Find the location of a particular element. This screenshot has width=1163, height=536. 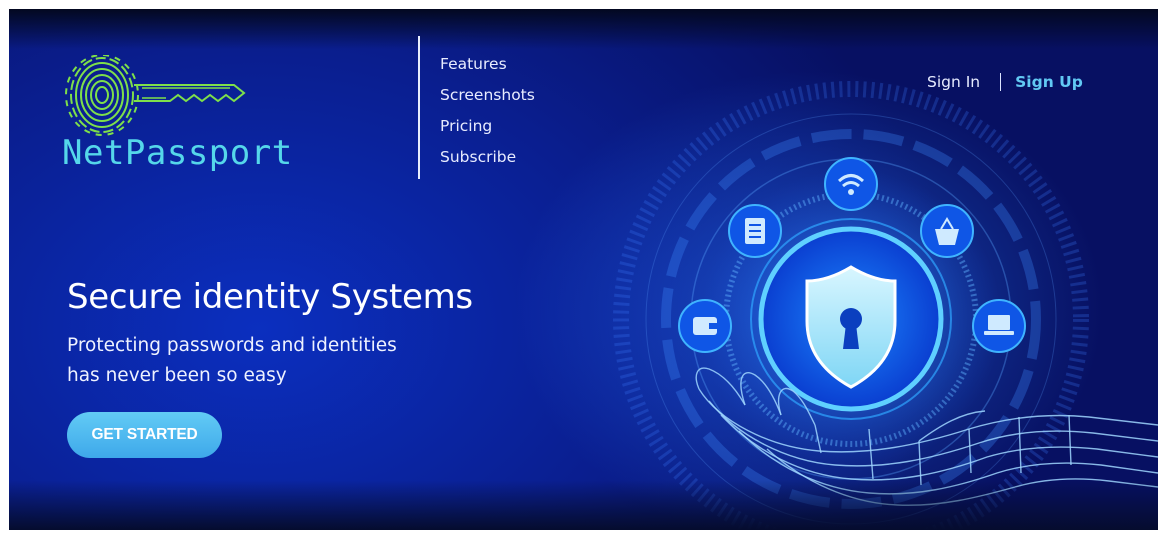

nav-item-subscribe: Subscribe is located at coordinates (487, 157).